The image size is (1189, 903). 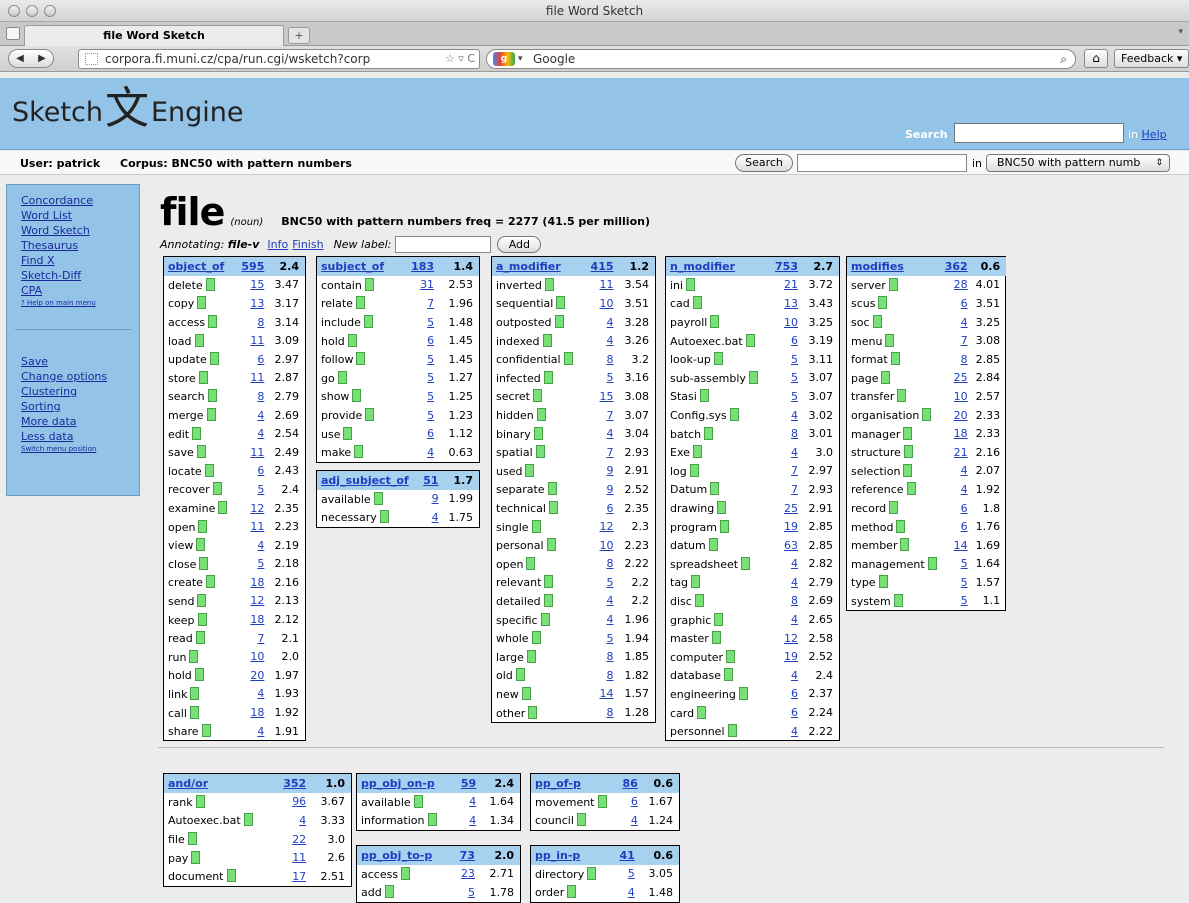 What do you see at coordinates (961, 377) in the screenshot?
I see `collocate-freq-link: 25` at bounding box center [961, 377].